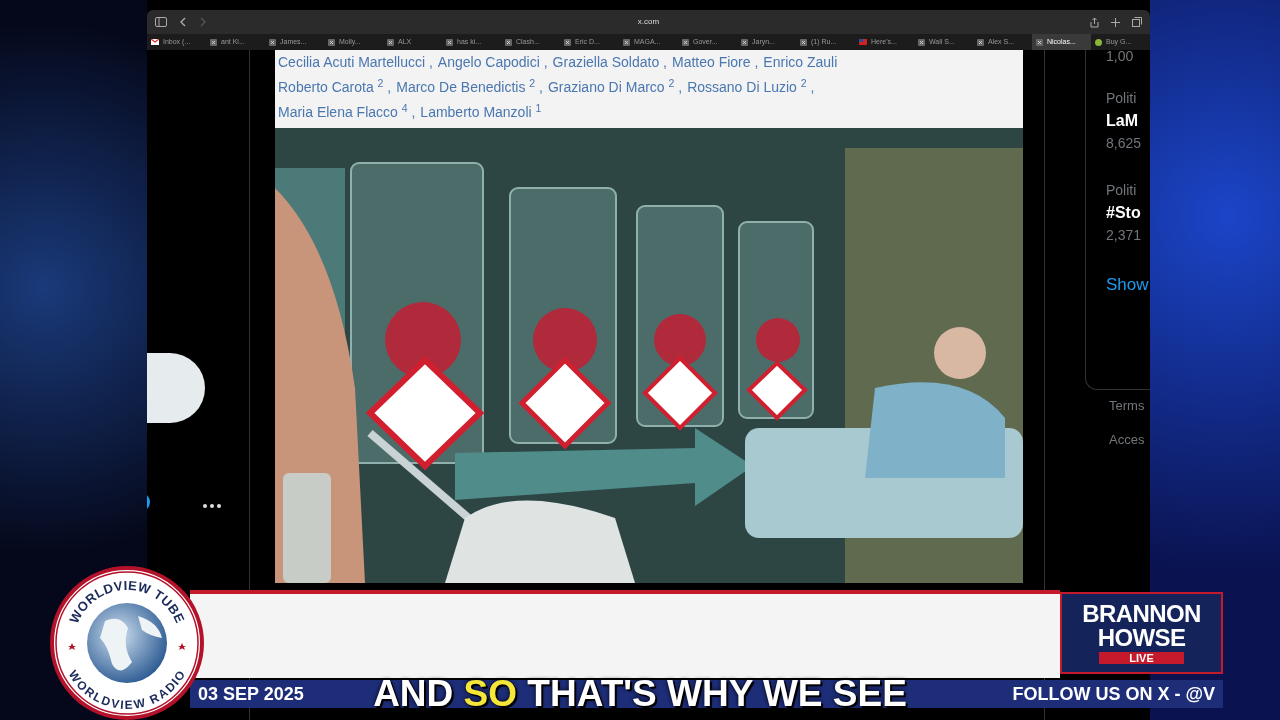 The height and width of the screenshot is (720, 1280). I want to click on footer-link: Terms, so click(1127, 406).